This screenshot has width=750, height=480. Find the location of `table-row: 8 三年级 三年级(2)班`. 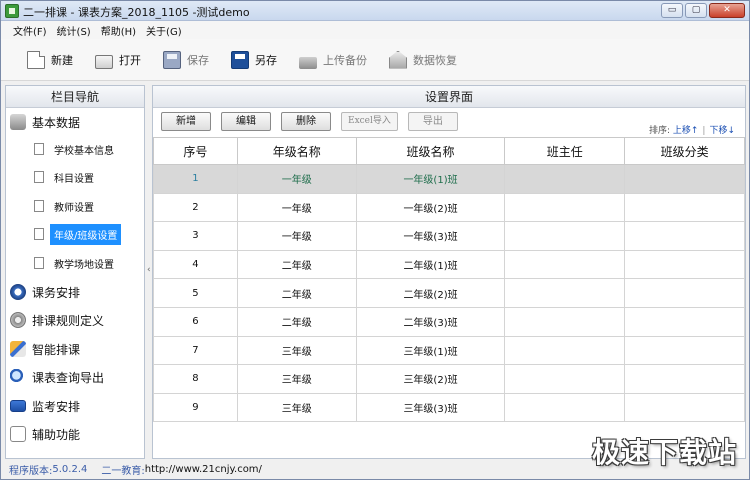

table-row: 8 三年级 三年级(2)班 is located at coordinates (449, 379).